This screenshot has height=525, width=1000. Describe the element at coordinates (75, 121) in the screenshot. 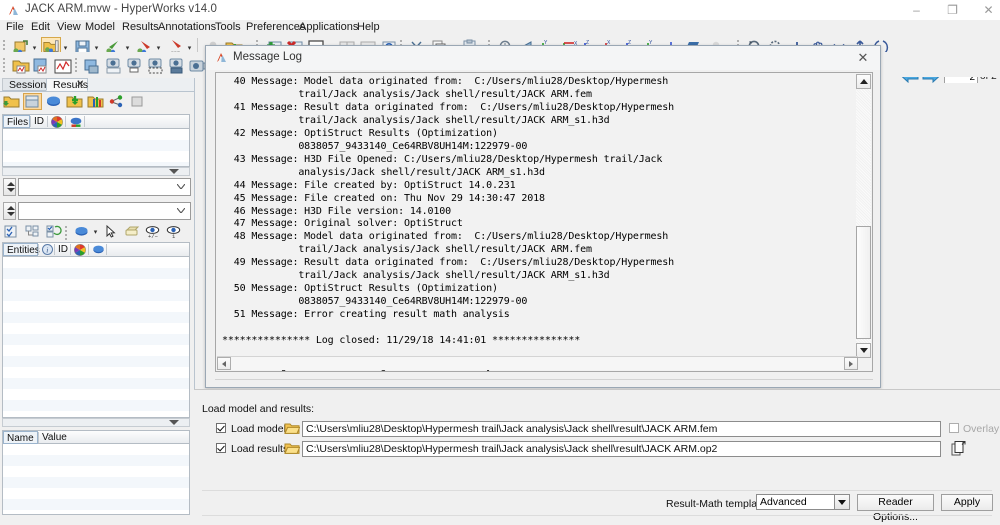

I see `files-contour-icon` at that location.